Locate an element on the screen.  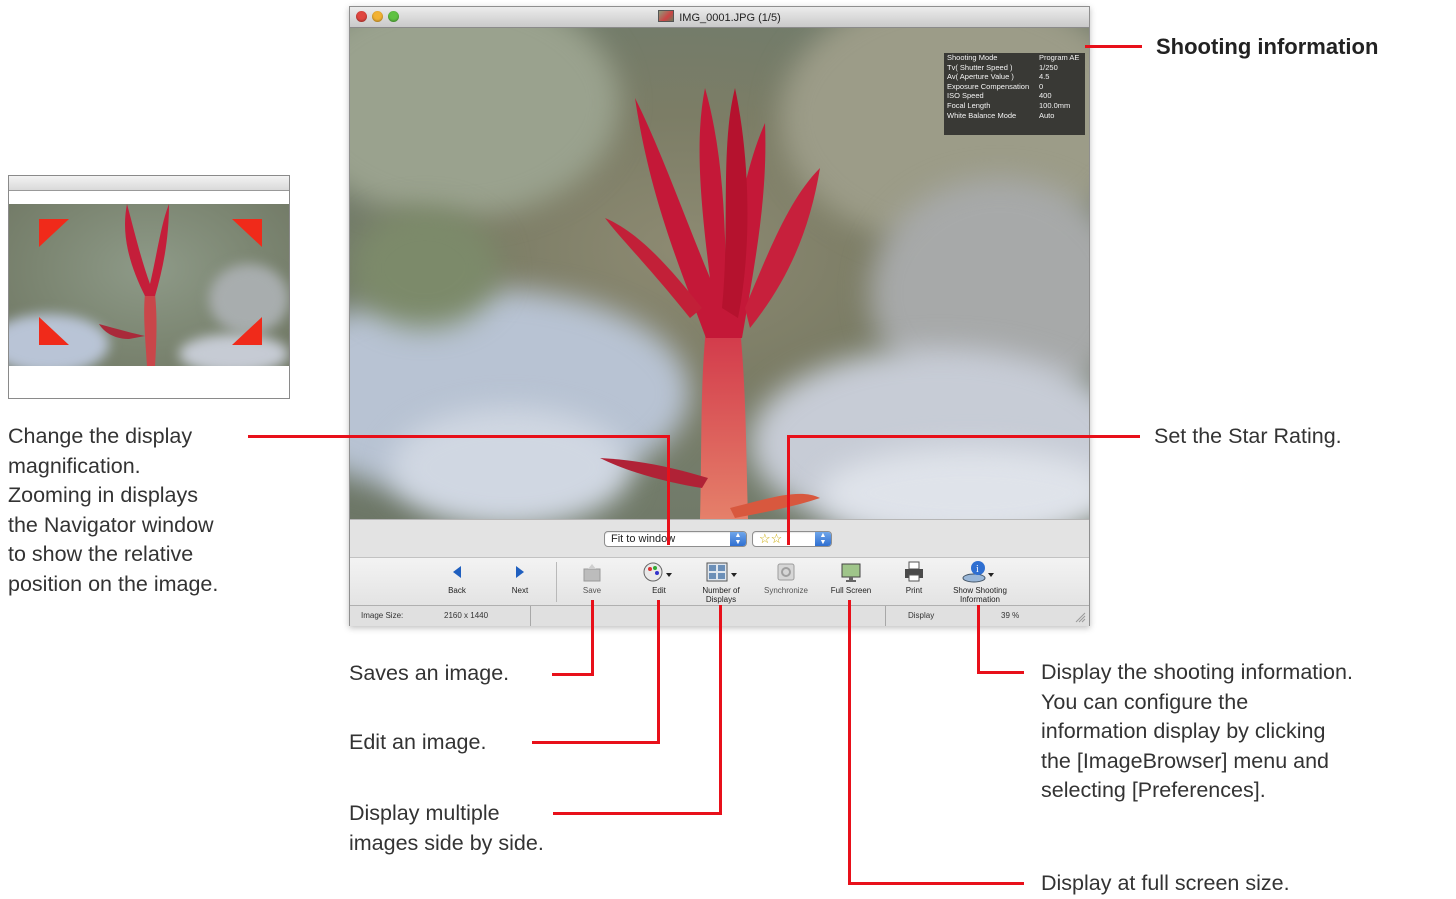
back-arrow-icon is located at coordinates (457, 572).